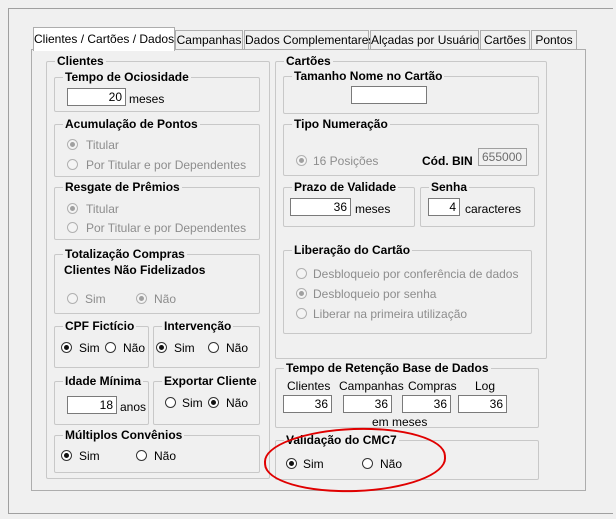 This screenshot has height=519, width=616. What do you see at coordinates (301, 313) in the screenshot?
I see `liberacao-primeira-radio` at bounding box center [301, 313].